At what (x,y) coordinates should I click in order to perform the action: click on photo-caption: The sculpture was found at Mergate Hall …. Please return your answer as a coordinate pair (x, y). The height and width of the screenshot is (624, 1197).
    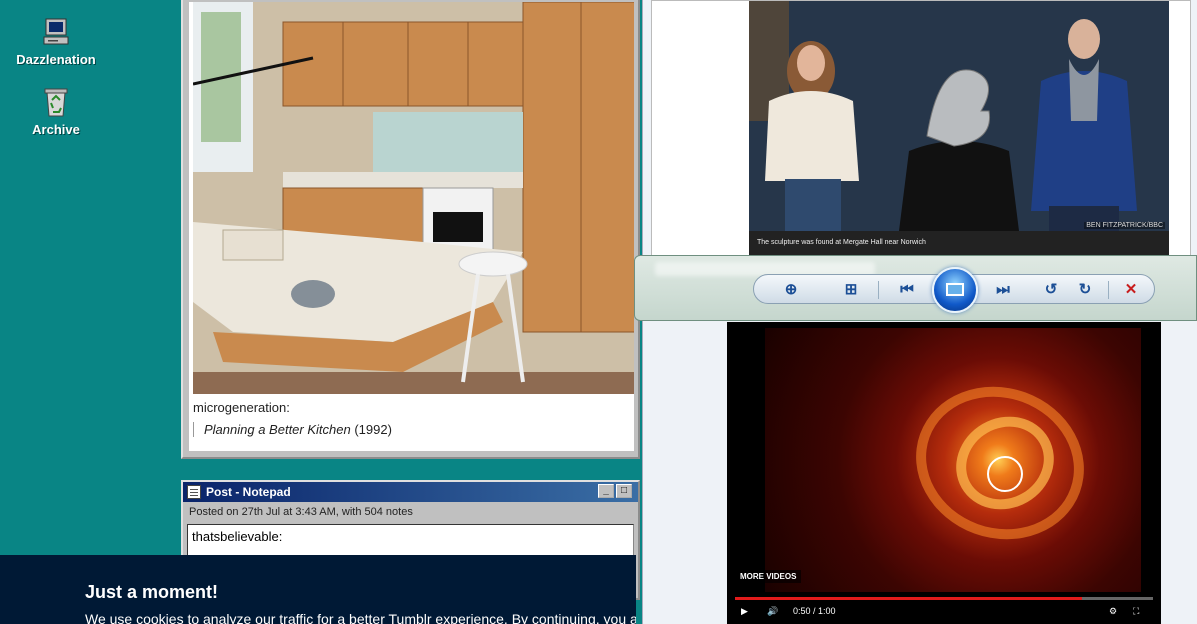
    Looking at the image, I should click on (959, 243).